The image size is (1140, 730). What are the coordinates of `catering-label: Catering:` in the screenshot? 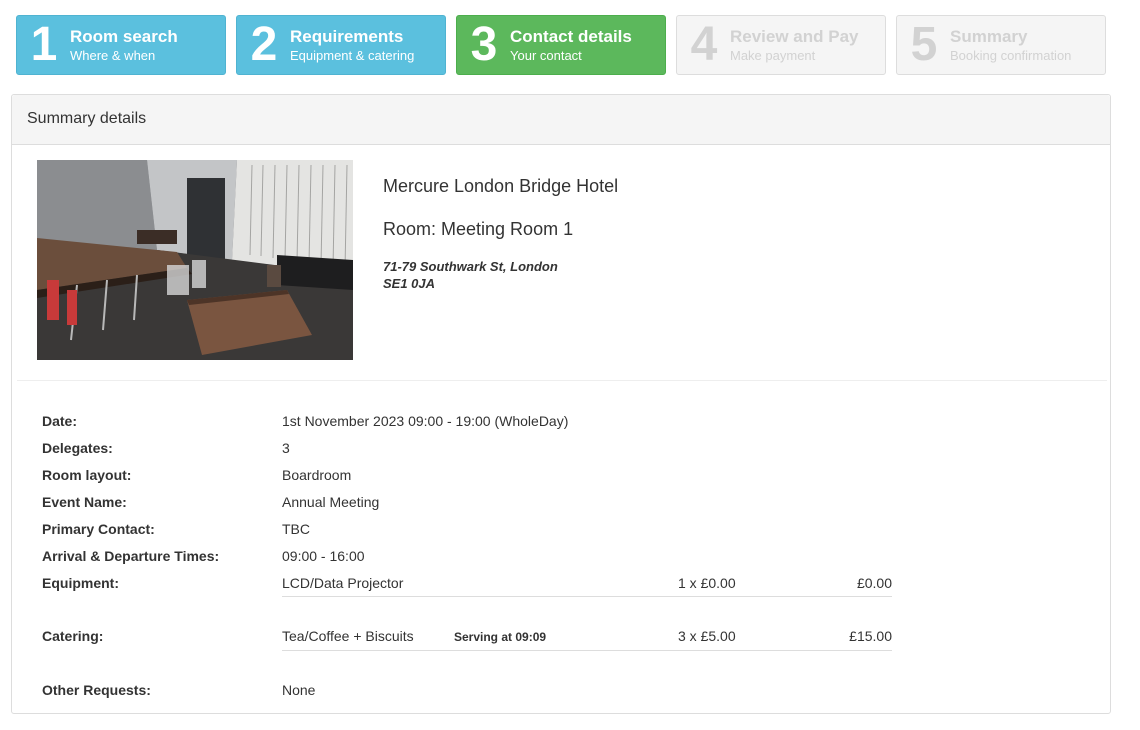 It's located at (73, 636).